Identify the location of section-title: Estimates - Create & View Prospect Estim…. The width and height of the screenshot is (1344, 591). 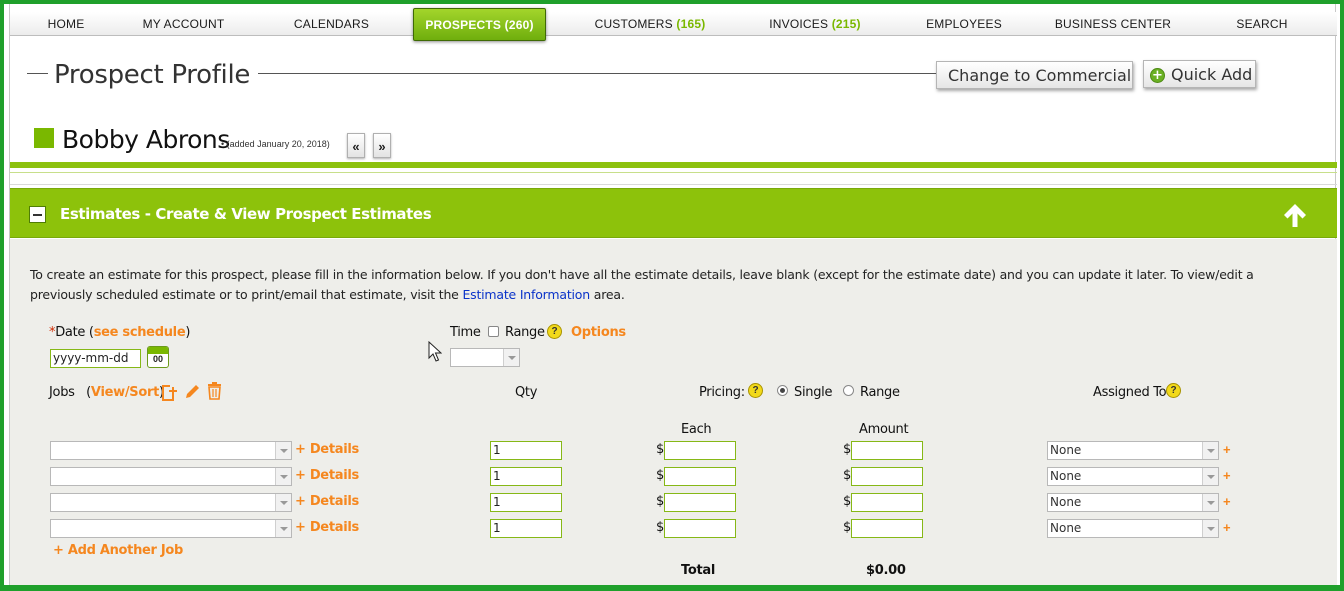
(246, 214).